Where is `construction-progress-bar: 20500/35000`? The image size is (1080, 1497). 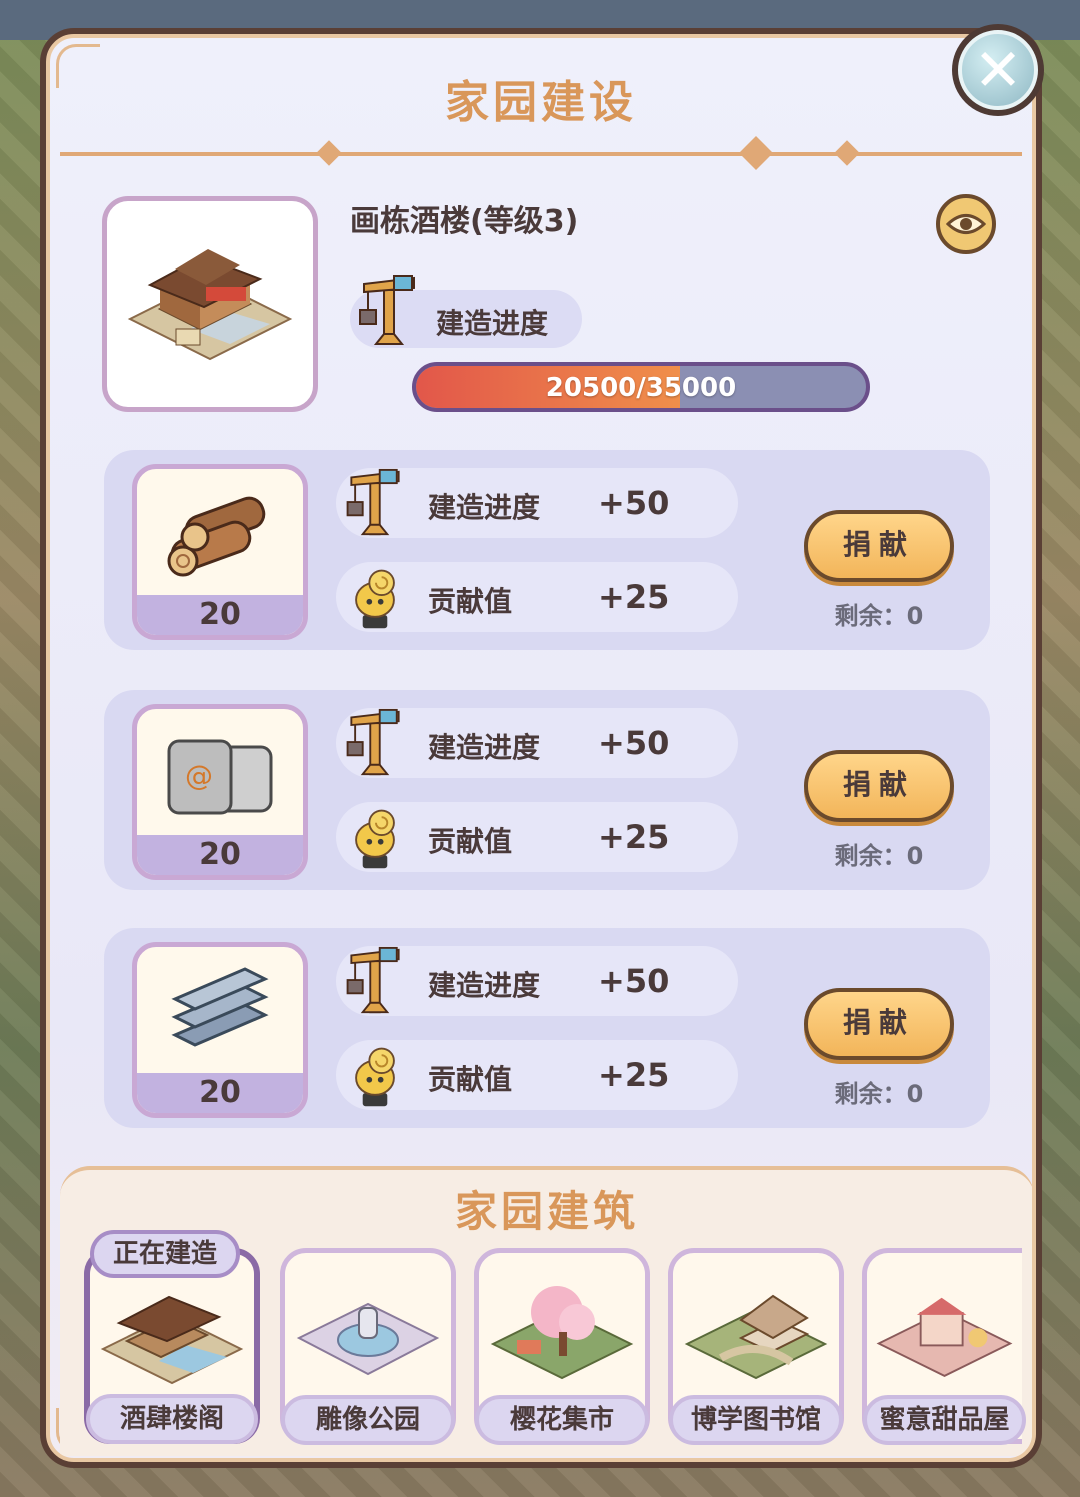
construction-progress-bar: 20500/35000 is located at coordinates (641, 387).